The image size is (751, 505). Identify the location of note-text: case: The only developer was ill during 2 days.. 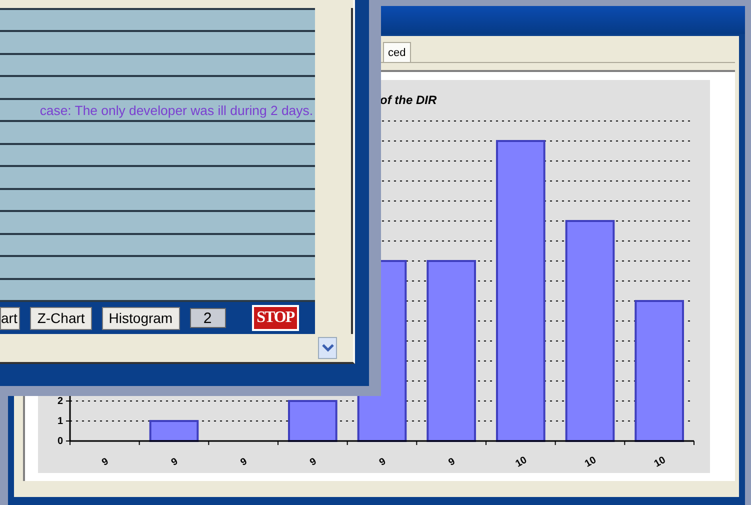
(177, 110).